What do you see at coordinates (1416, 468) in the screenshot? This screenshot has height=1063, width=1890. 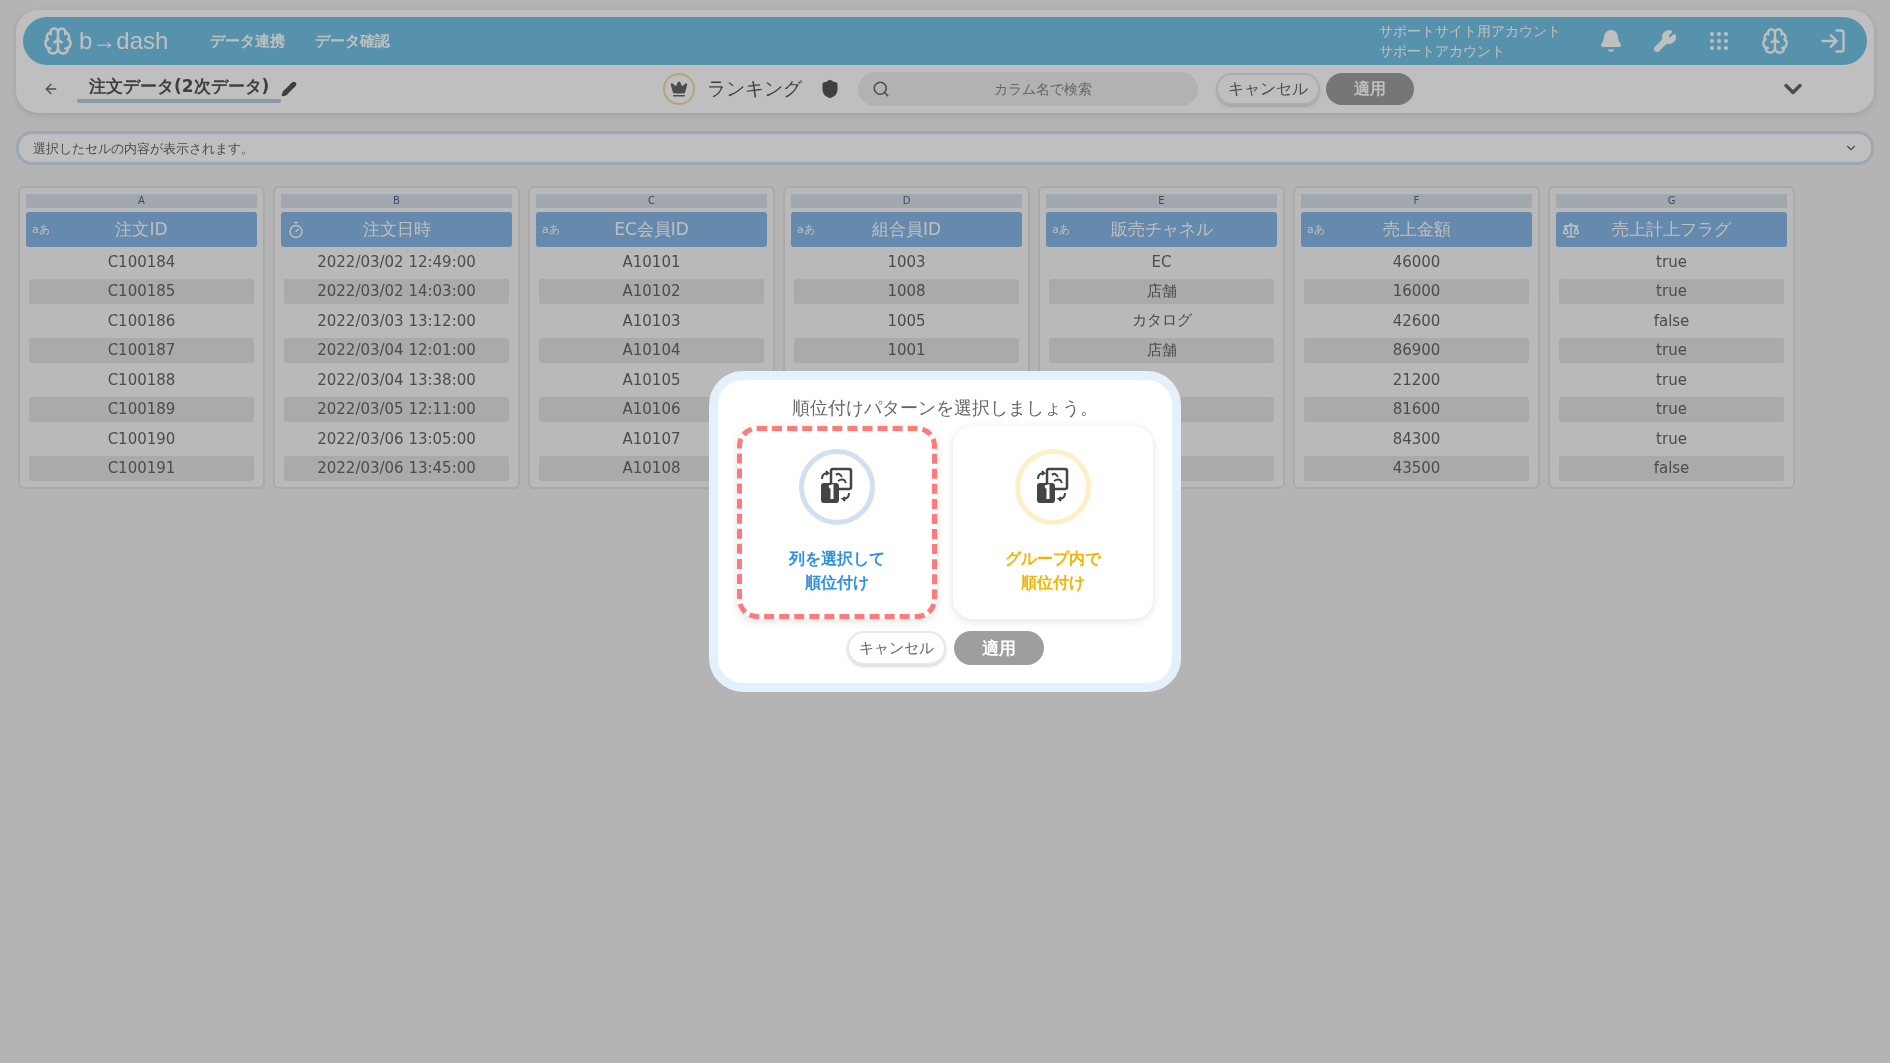 I see `table-cell: 43500` at bounding box center [1416, 468].